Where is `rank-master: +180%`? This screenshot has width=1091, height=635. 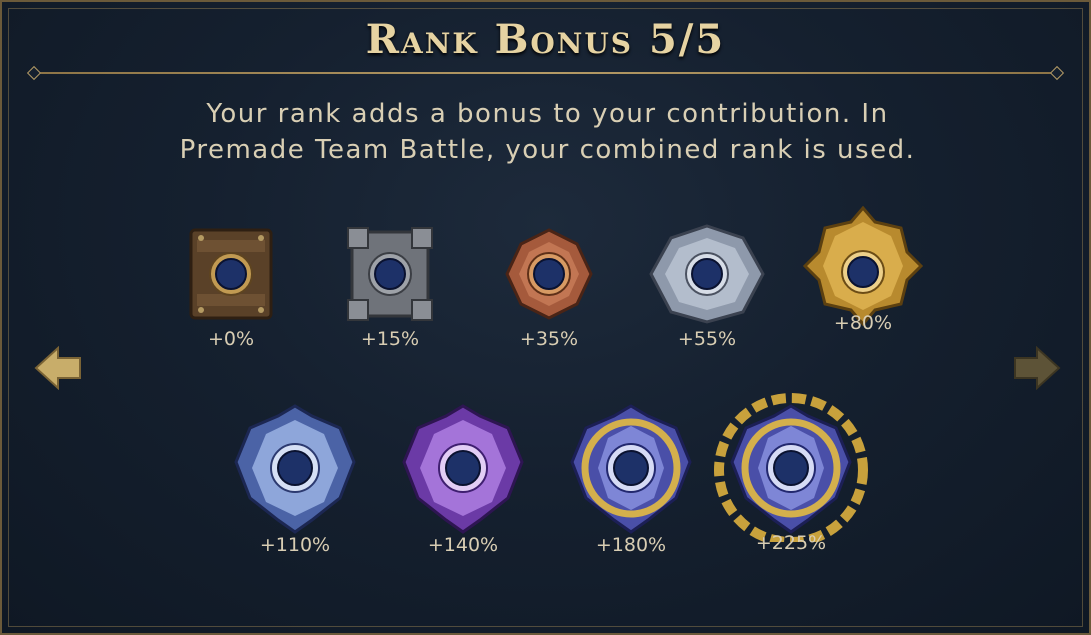 rank-master: +180% is located at coordinates (631, 479).